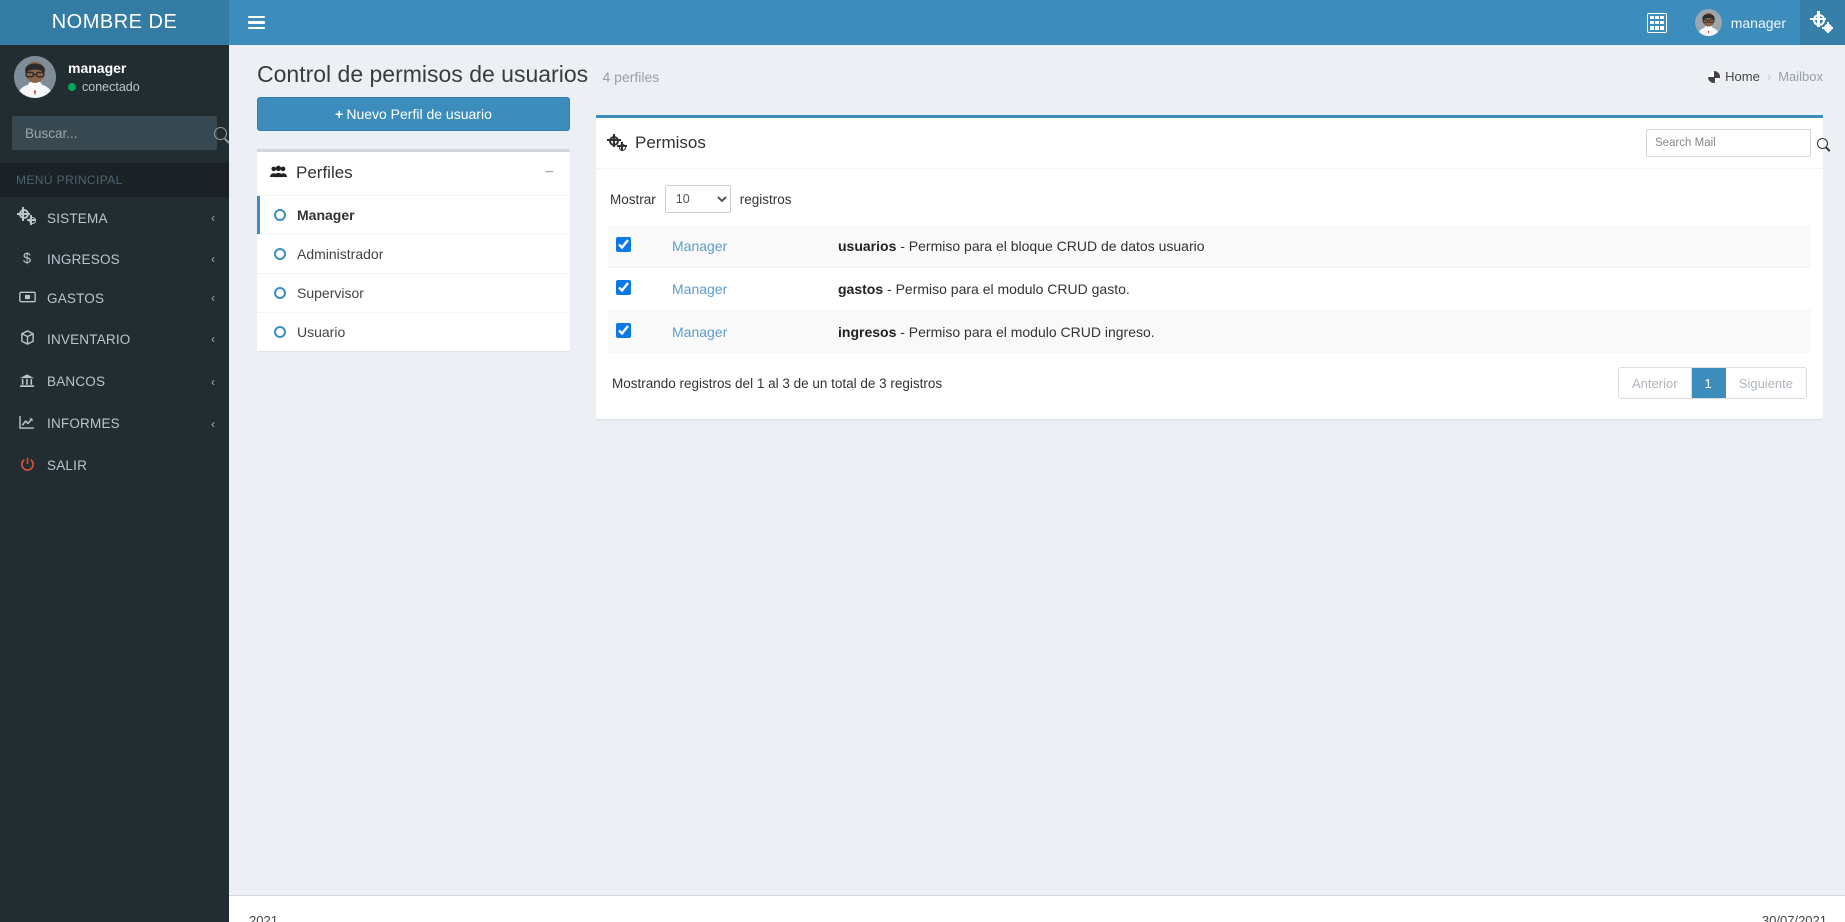 This screenshot has height=922, width=1845. Describe the element at coordinates (413, 332) in the screenshot. I see `list-item: Usuario` at that location.